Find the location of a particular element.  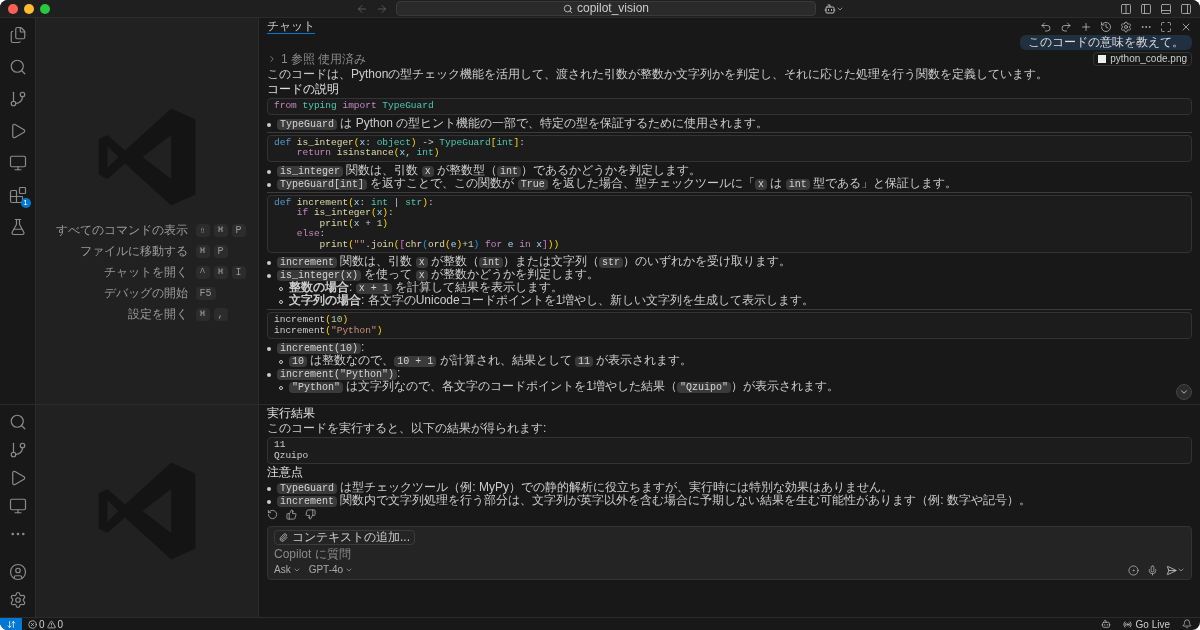

chat-tab: チャット is located at coordinates (291, 26).